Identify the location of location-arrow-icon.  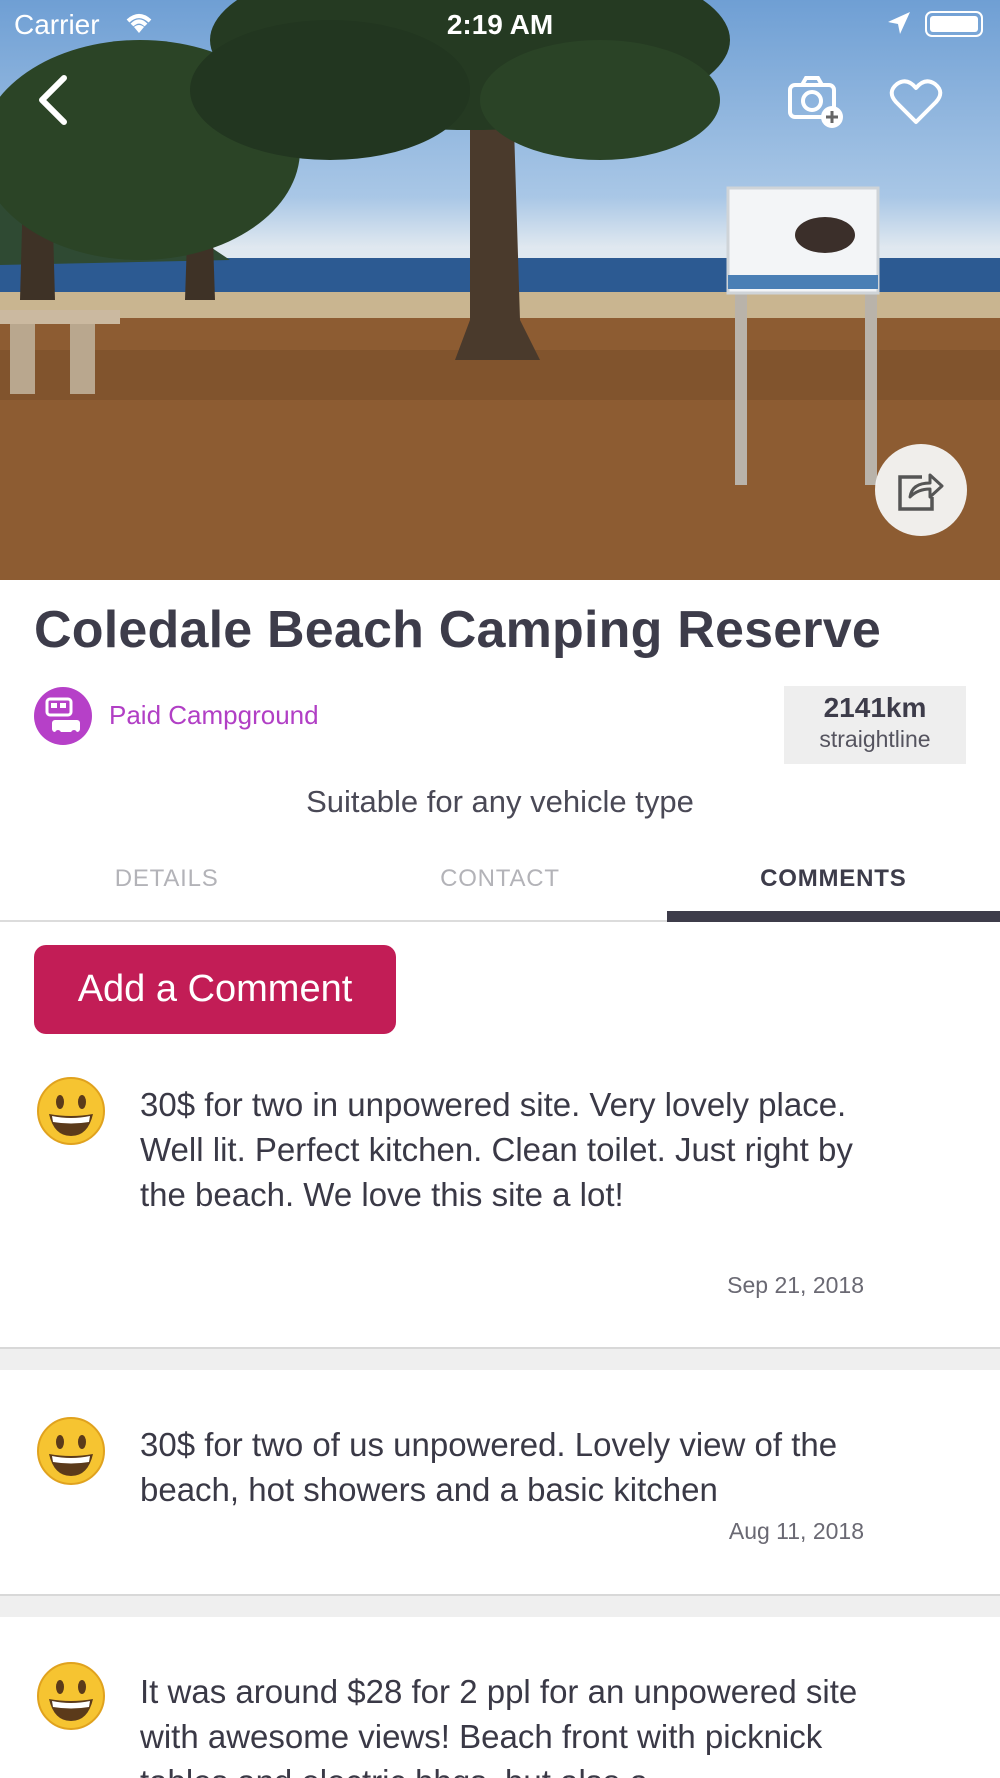
(899, 26).